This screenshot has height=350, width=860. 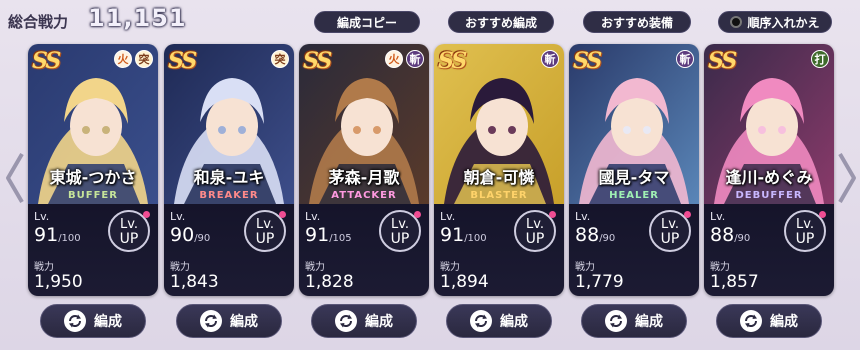 I want to click on recommend-formation-label: おすすめ編成, so click(x=500, y=22).